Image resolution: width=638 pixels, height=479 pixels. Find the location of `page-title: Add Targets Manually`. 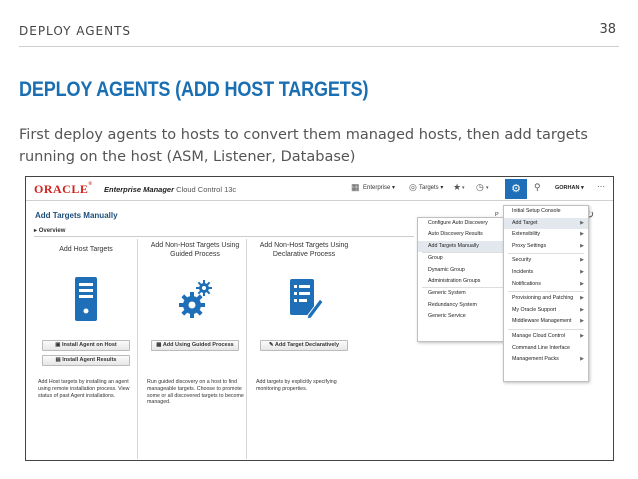

page-title: Add Targets Manually is located at coordinates (76, 215).